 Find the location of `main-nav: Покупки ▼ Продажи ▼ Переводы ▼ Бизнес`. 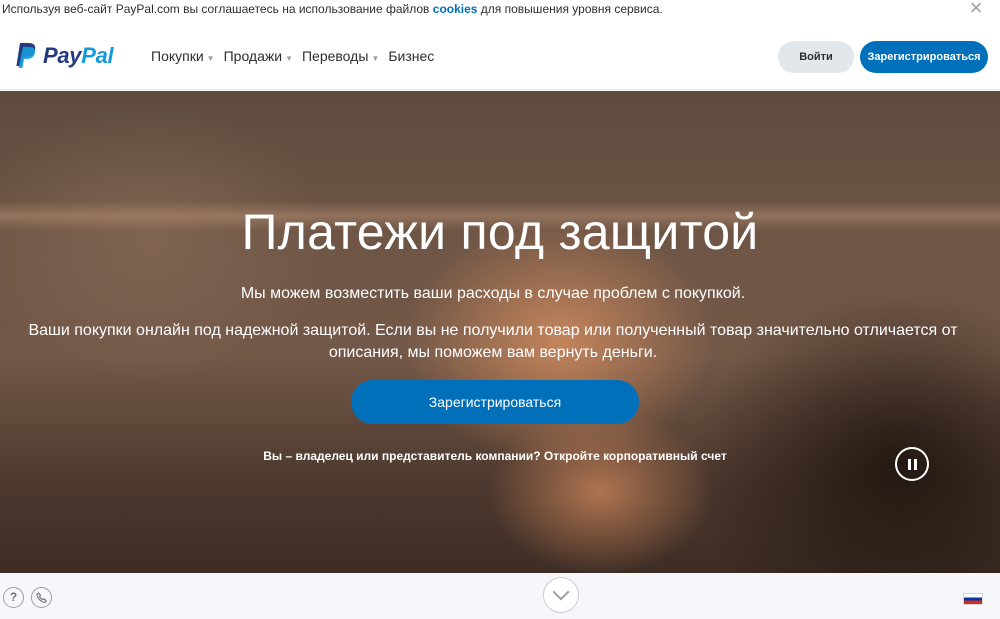

main-nav: Покупки ▼ Продажи ▼ Переводы ▼ Бизнес is located at coordinates (297, 56).